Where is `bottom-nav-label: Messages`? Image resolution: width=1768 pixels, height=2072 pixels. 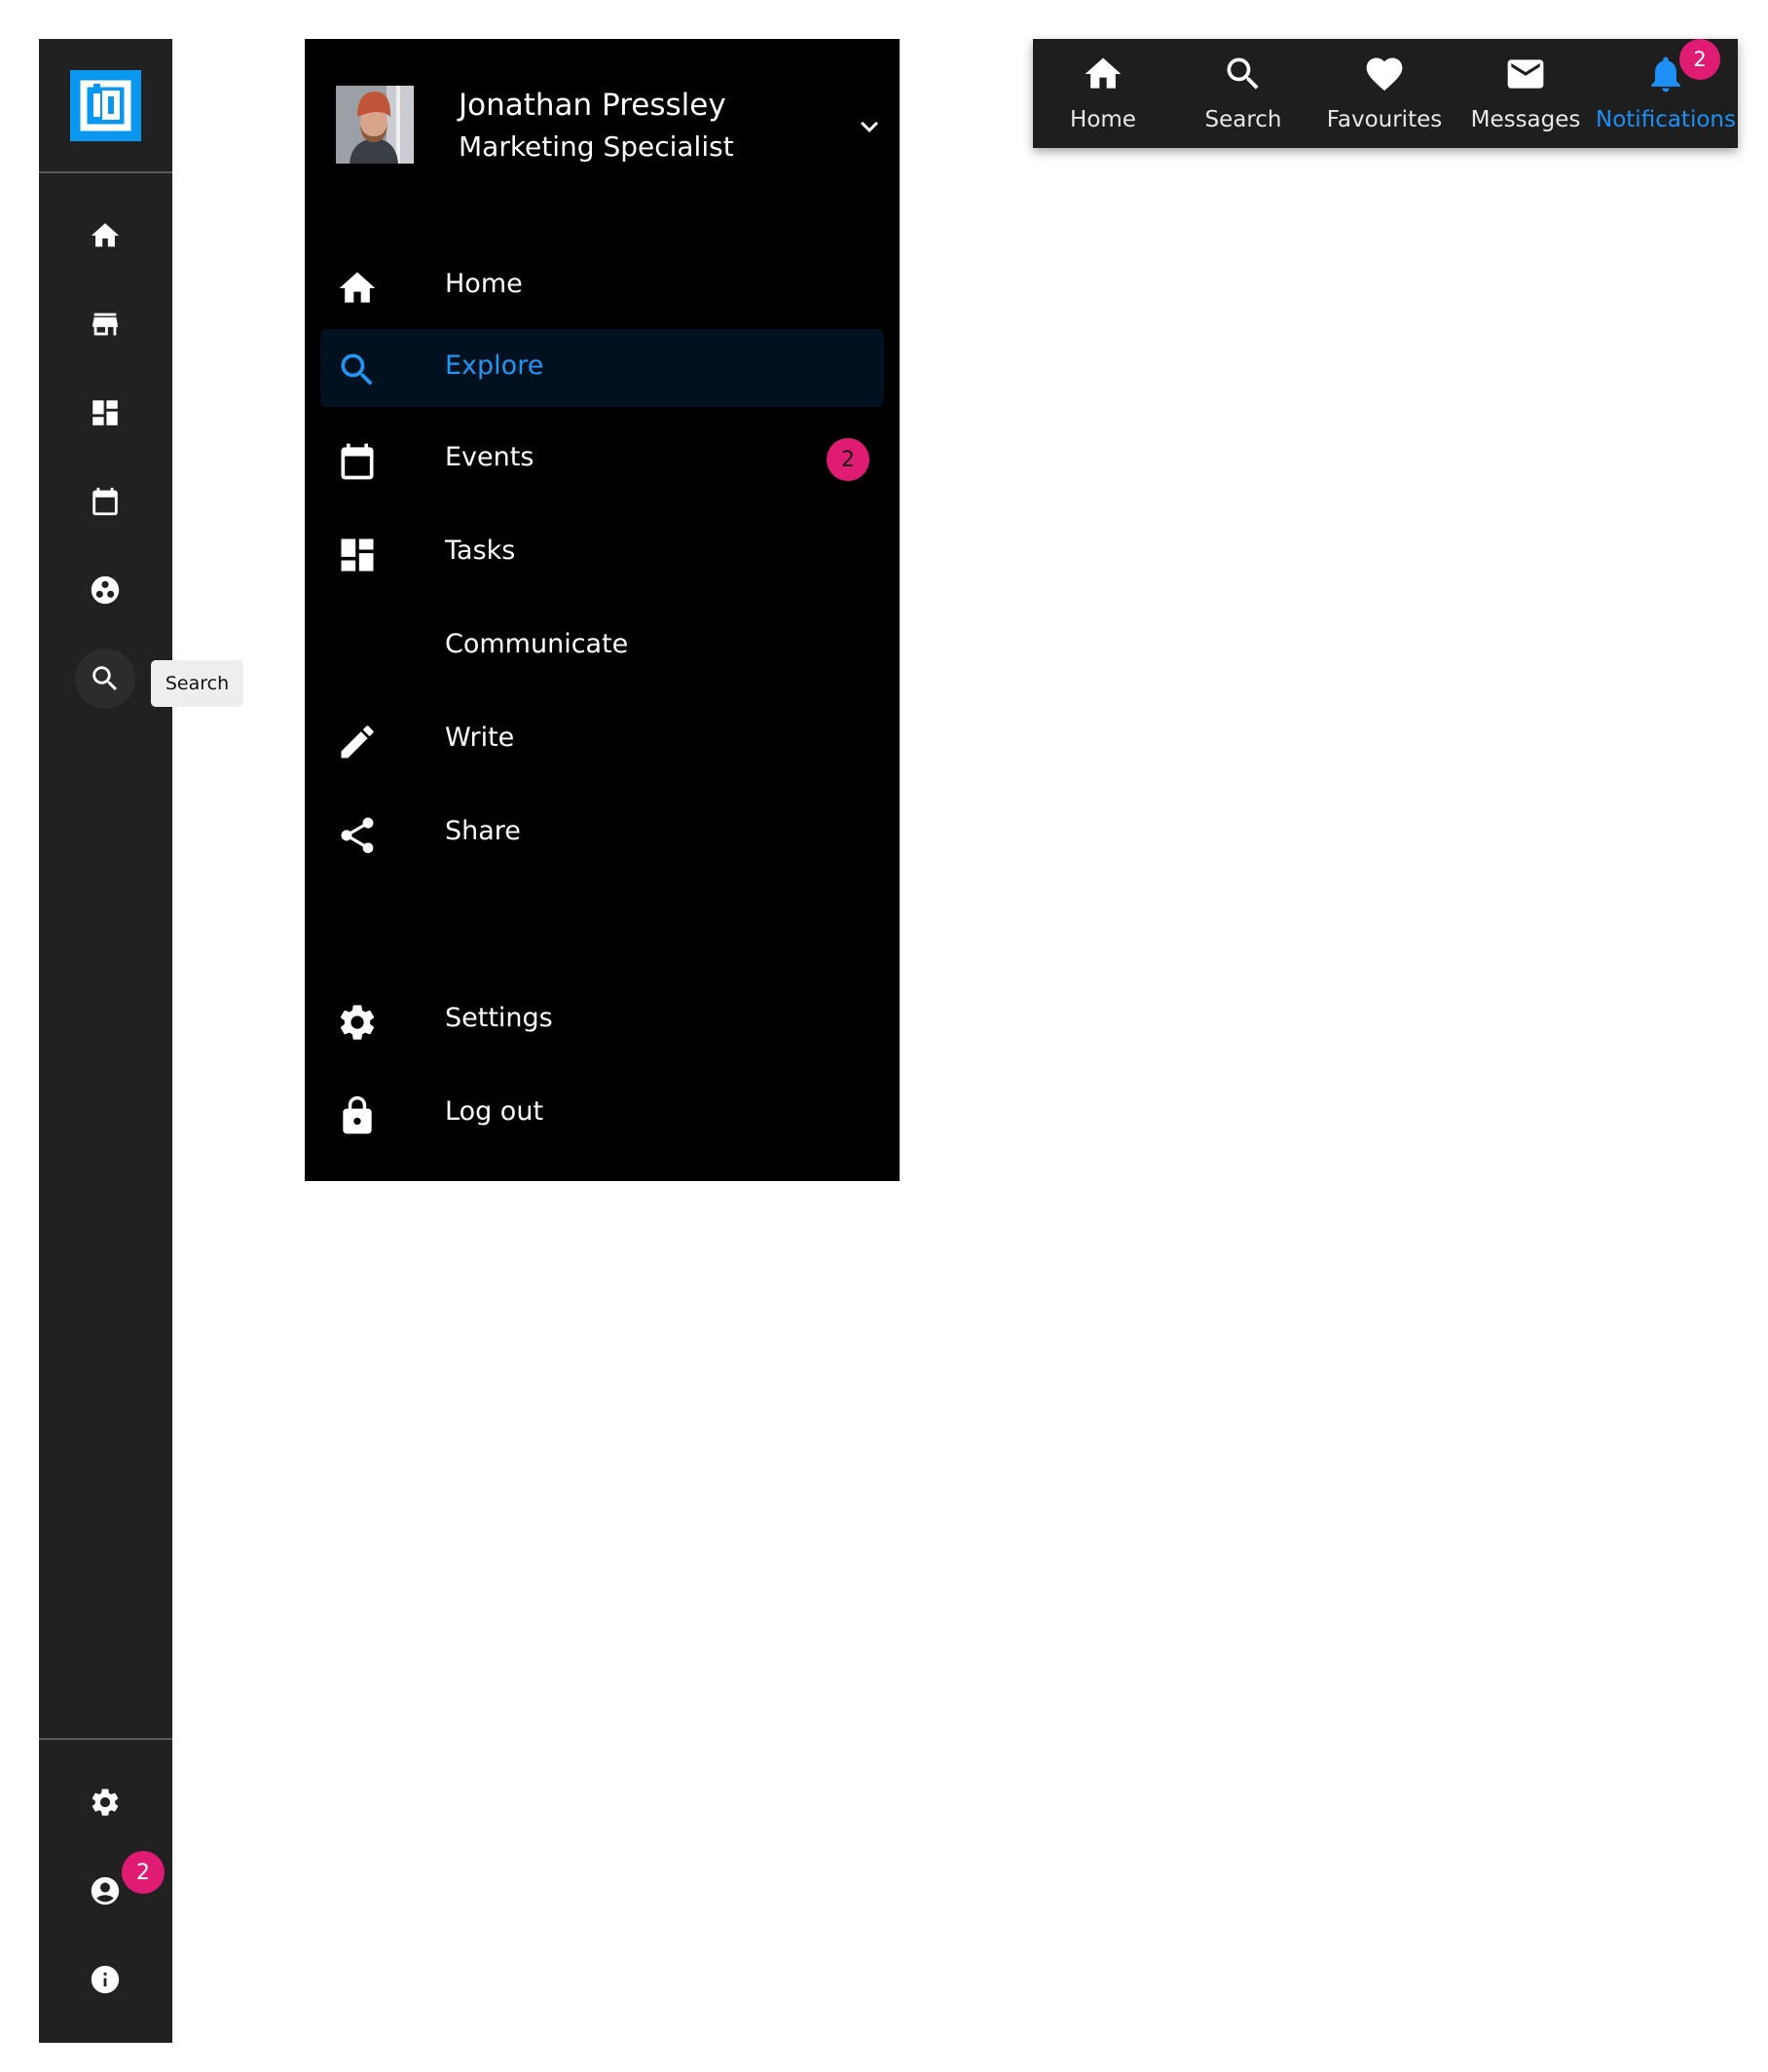
bottom-nav-label: Messages is located at coordinates (1525, 119).